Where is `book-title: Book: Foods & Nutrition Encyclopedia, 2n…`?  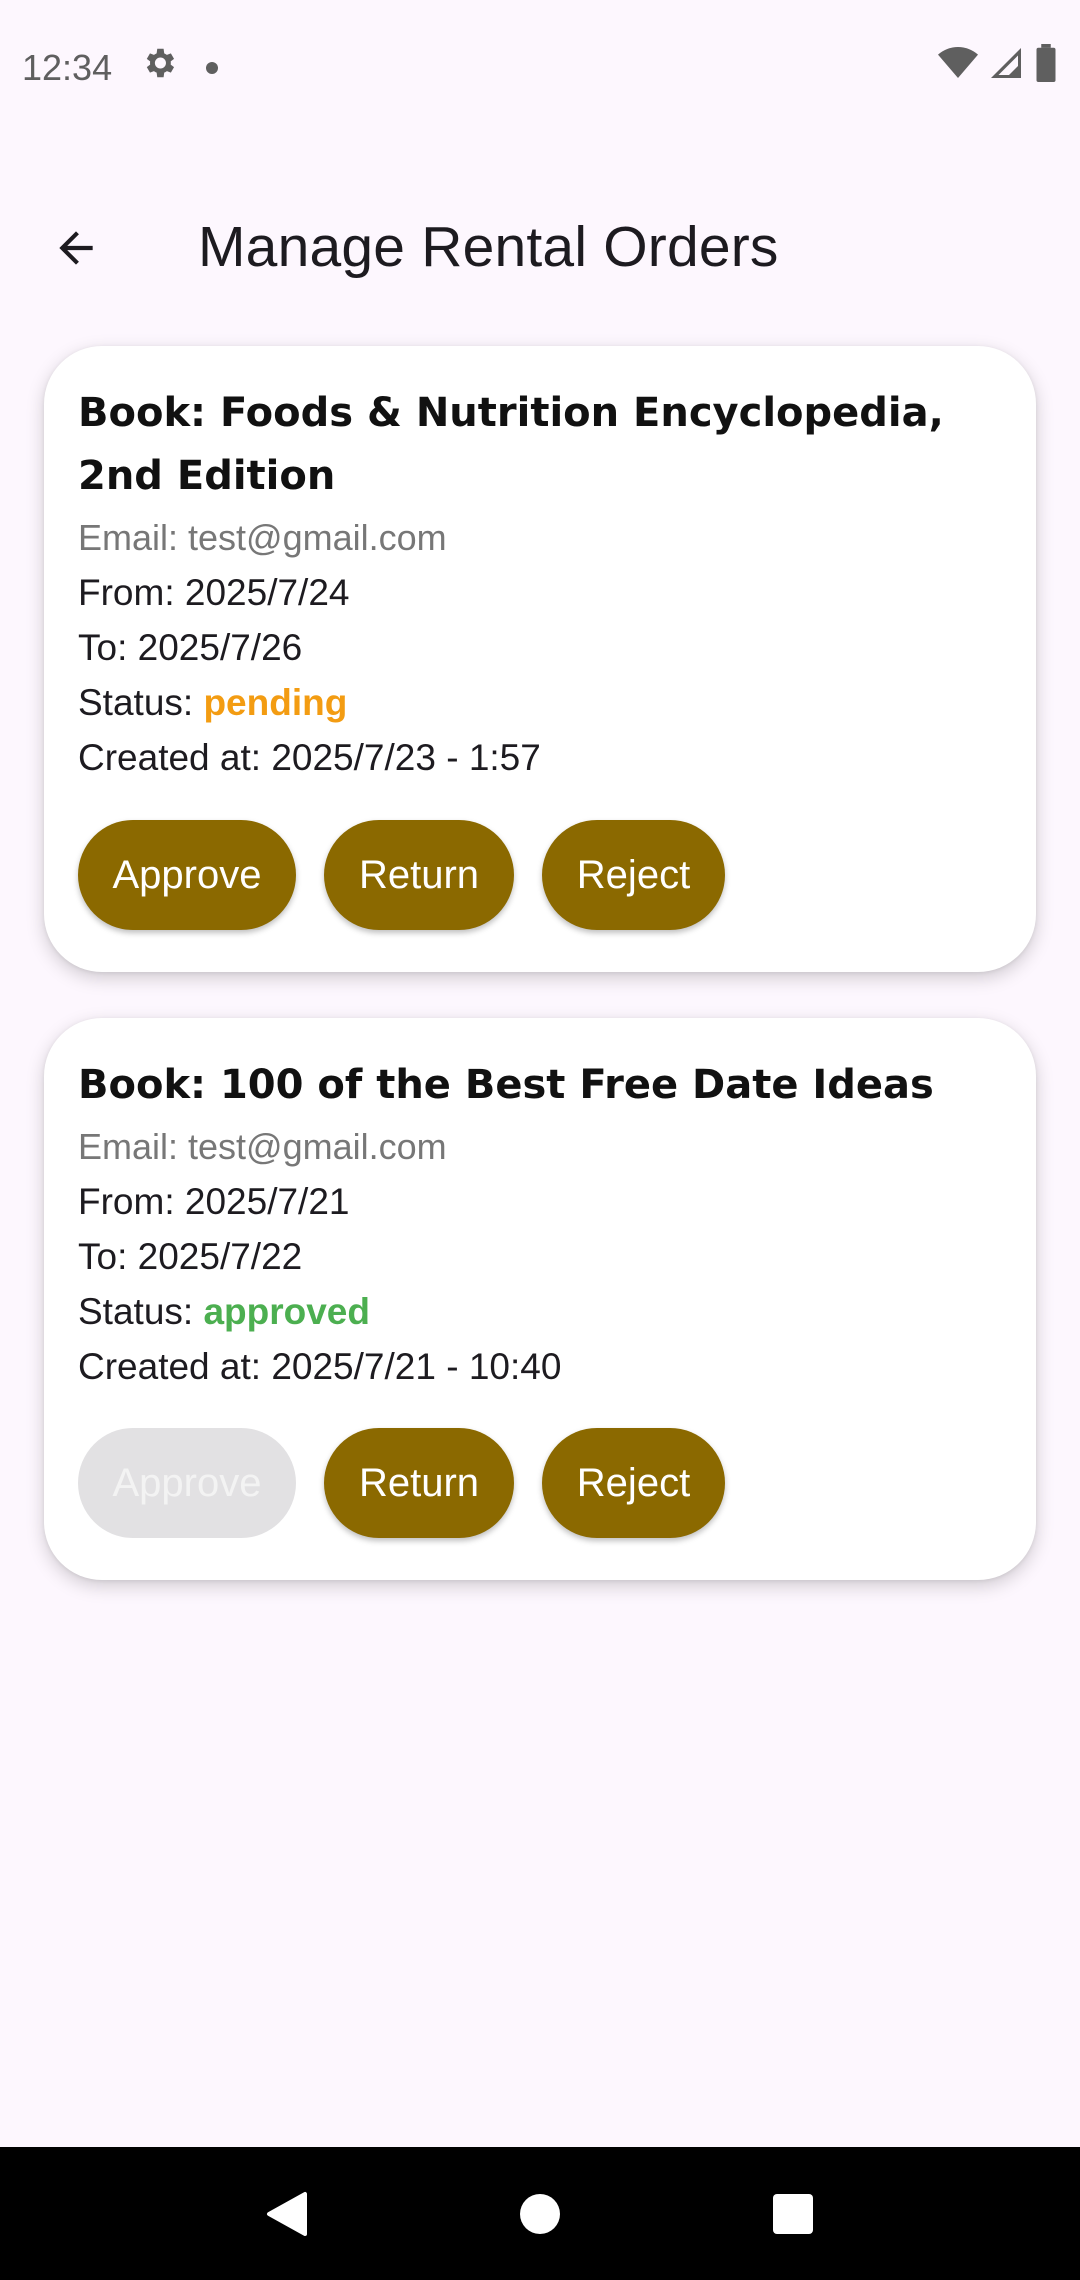 book-title: Book: Foods & Nutrition Encyclopedia, 2n… is located at coordinates (511, 444).